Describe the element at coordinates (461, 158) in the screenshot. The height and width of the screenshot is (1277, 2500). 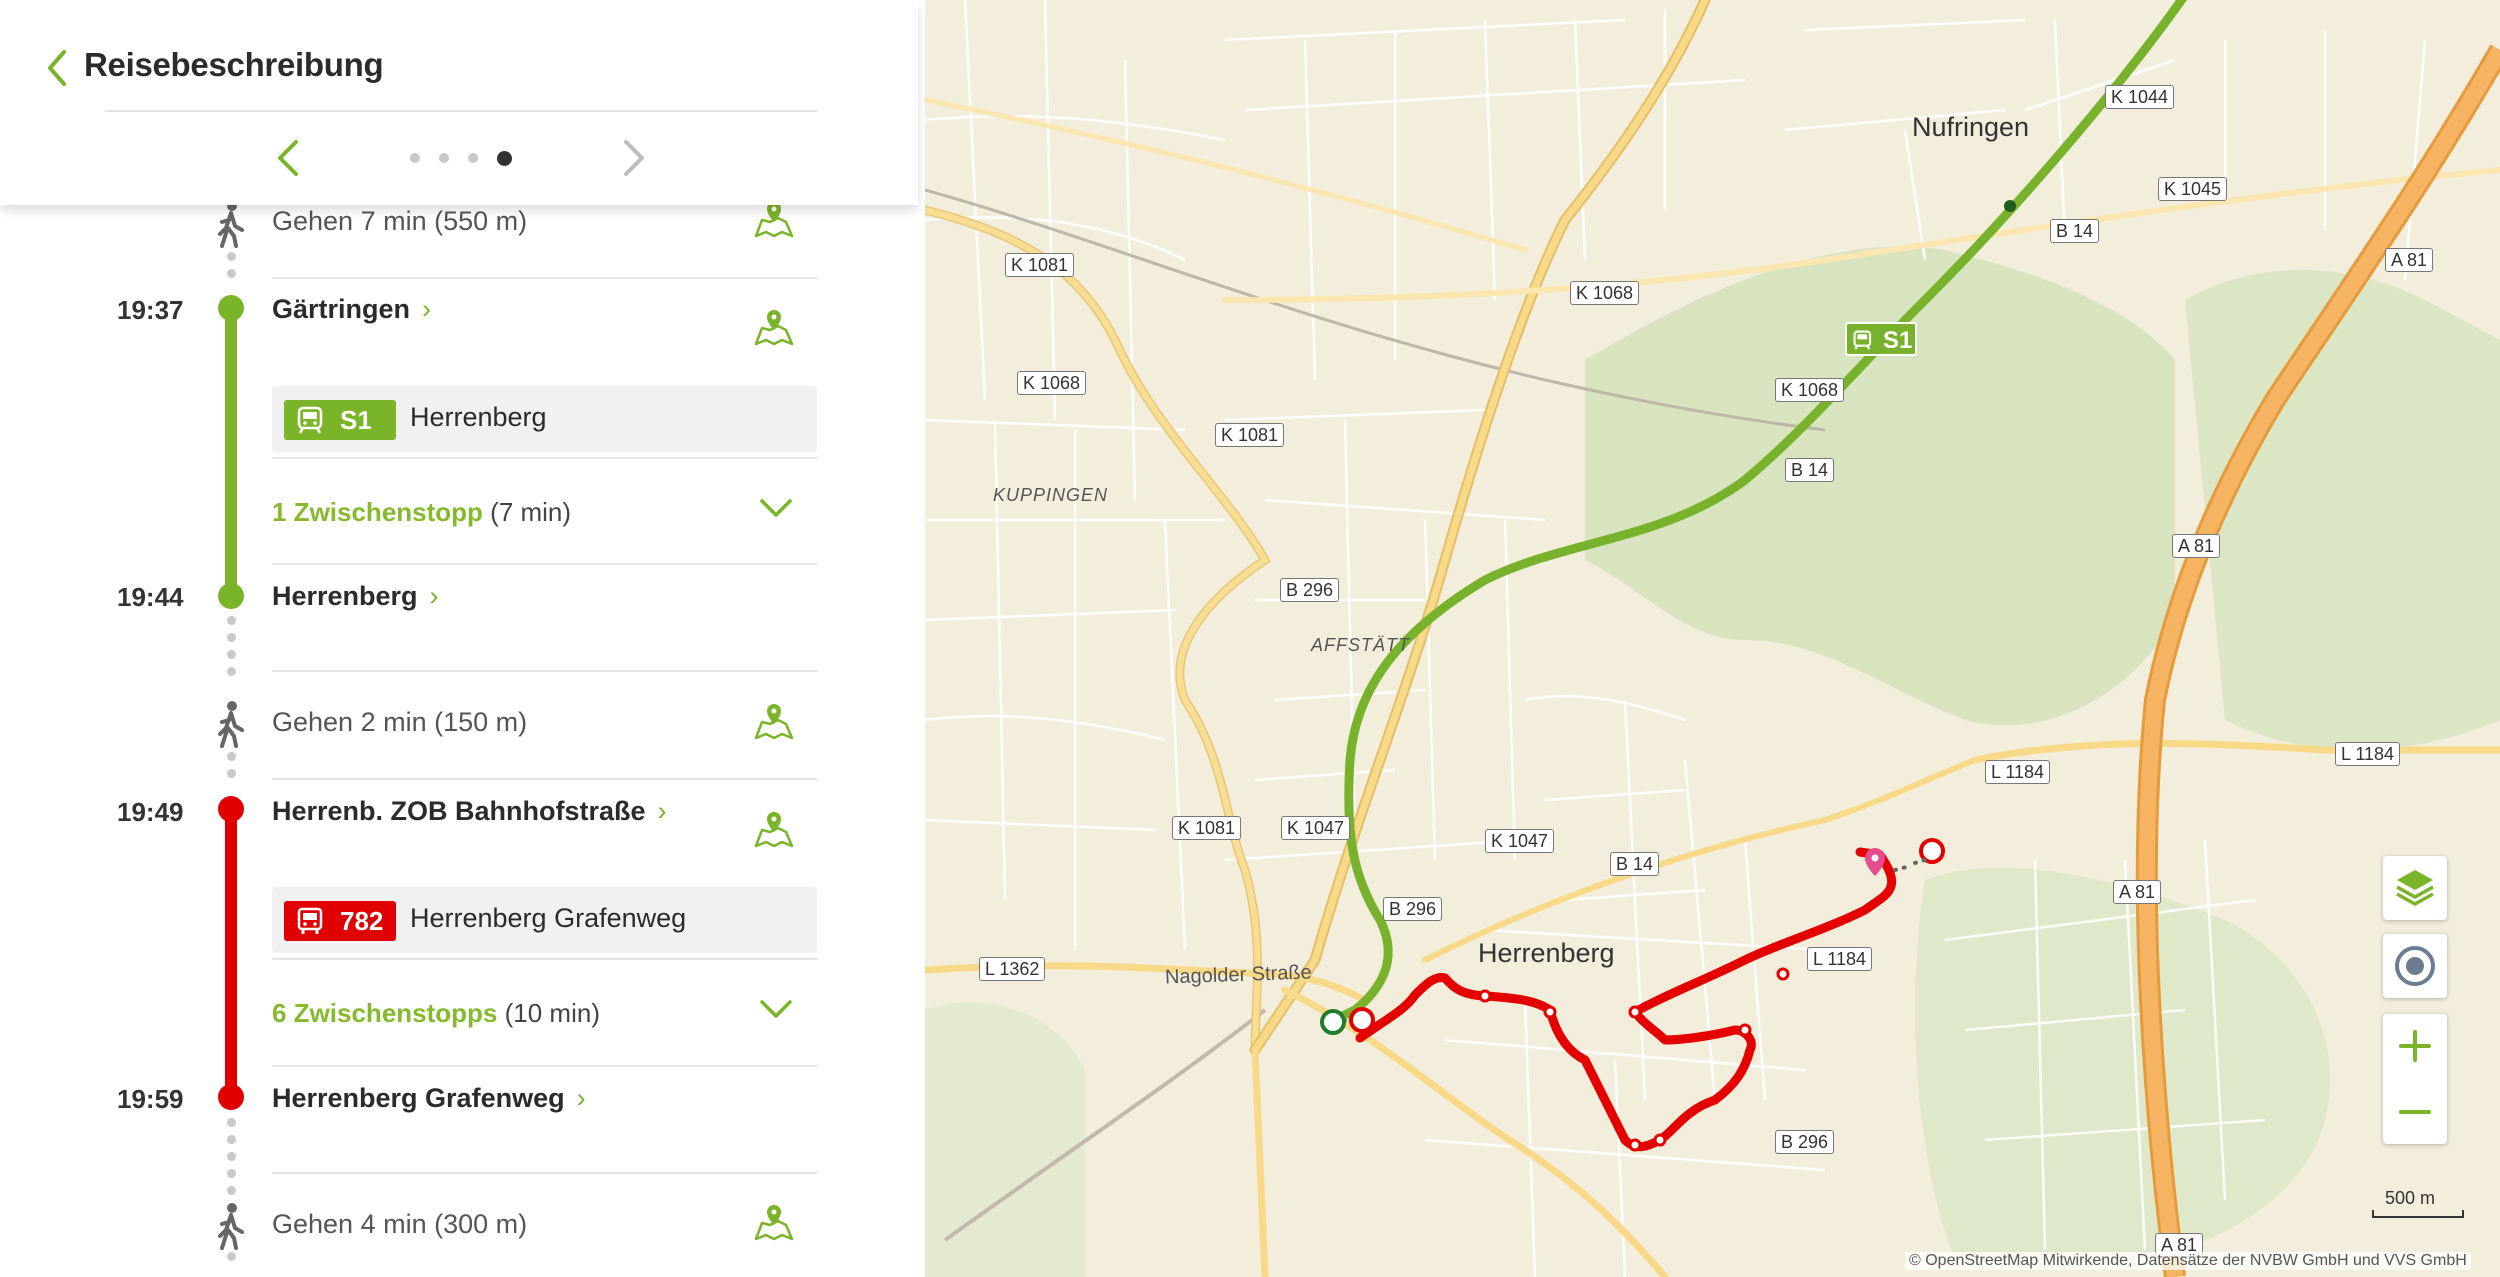
I see `route-pager-dots` at that location.